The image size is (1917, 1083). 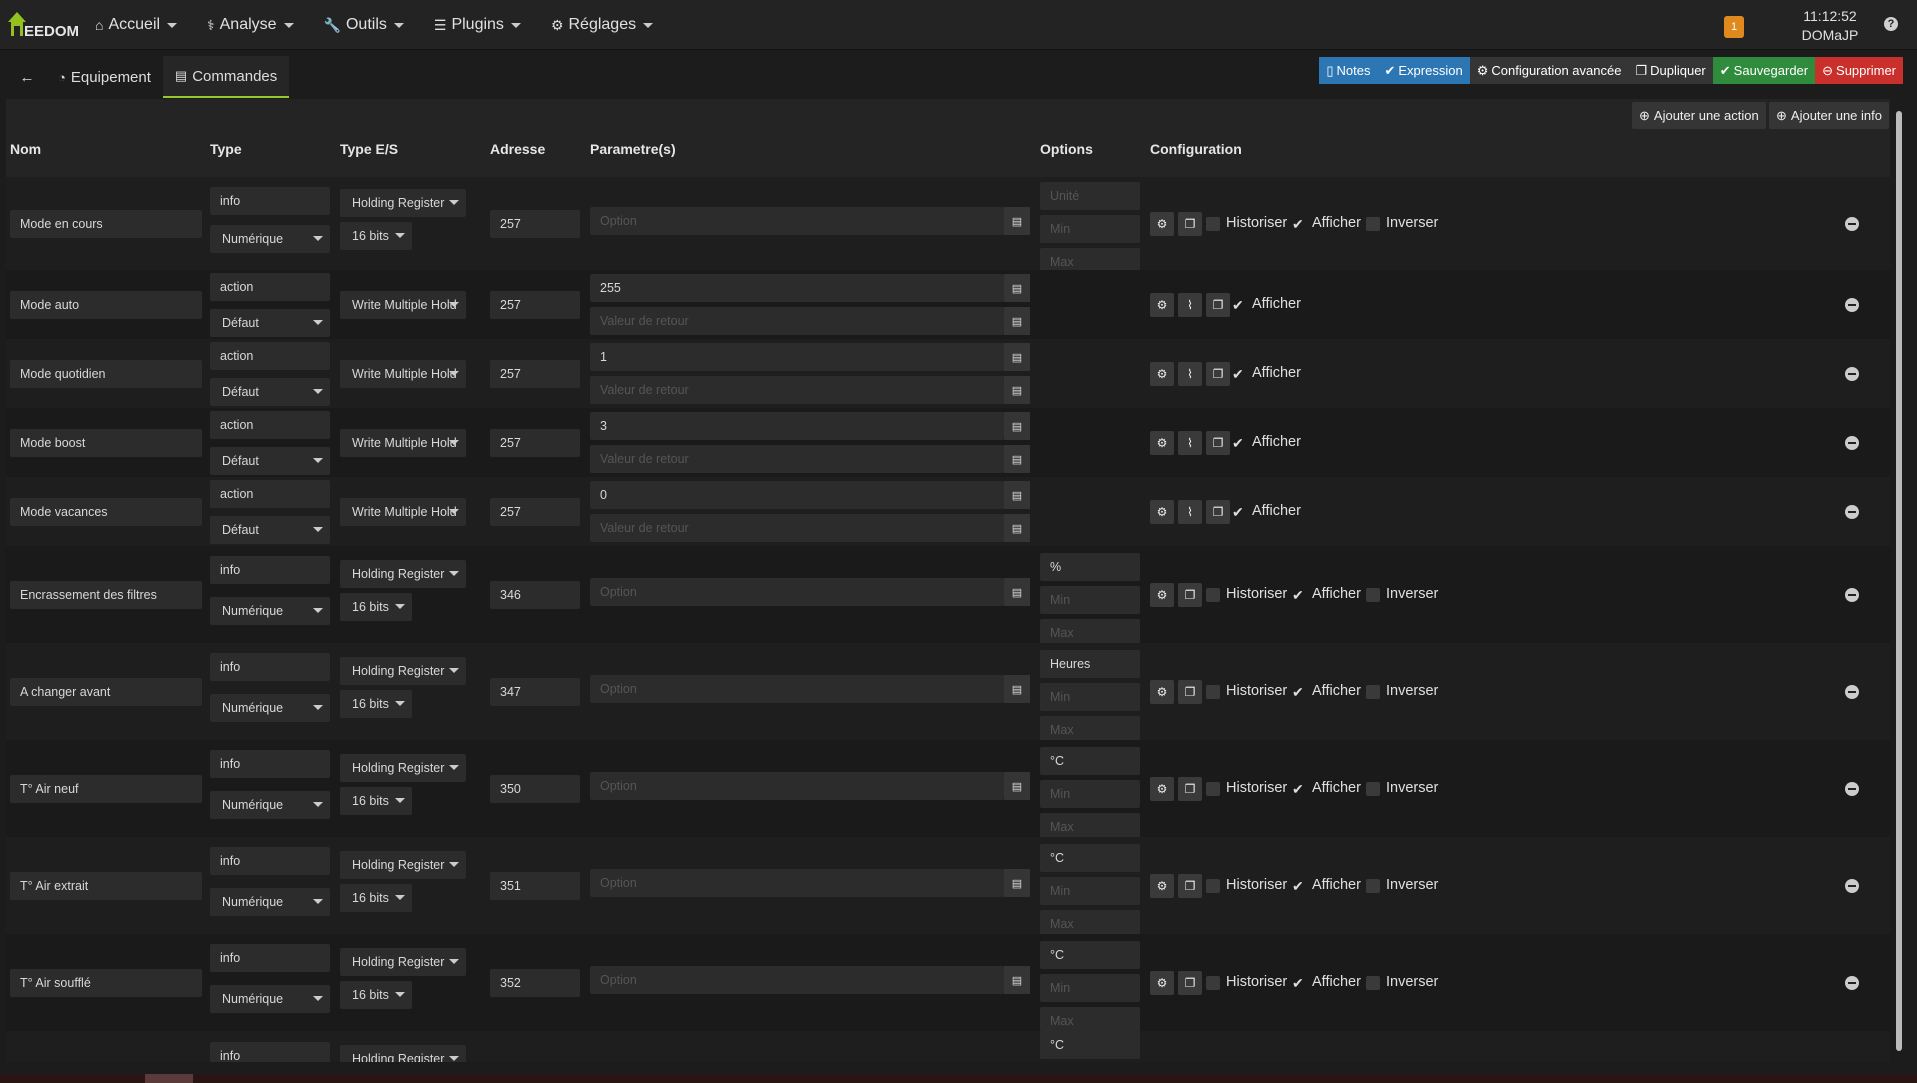 What do you see at coordinates (42, 25) in the screenshot?
I see `jeedom-logo: EEDOM` at bounding box center [42, 25].